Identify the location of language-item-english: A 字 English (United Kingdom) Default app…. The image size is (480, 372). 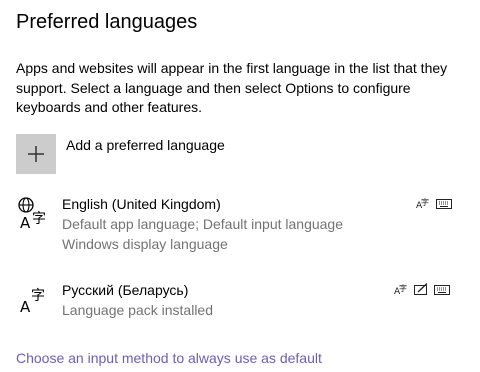
(238, 226).